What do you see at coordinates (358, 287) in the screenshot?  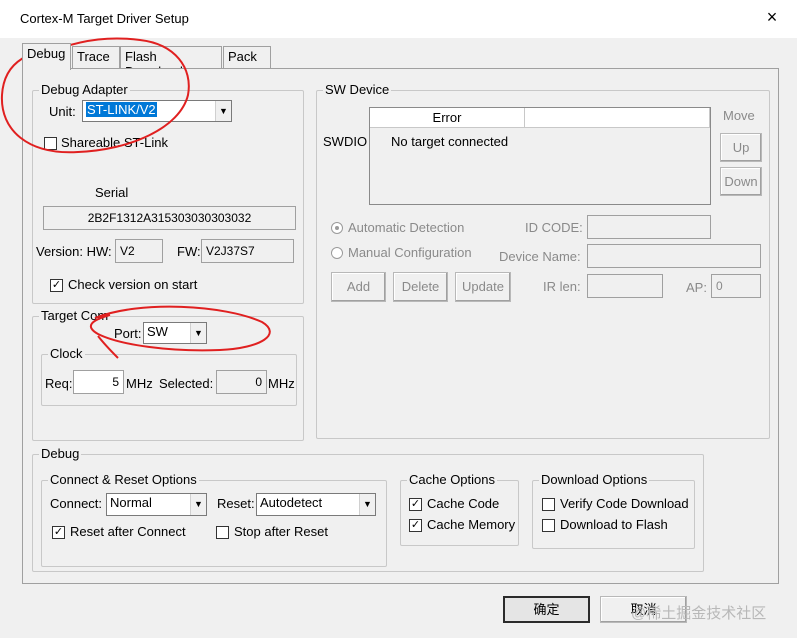 I see `add-button: Add` at bounding box center [358, 287].